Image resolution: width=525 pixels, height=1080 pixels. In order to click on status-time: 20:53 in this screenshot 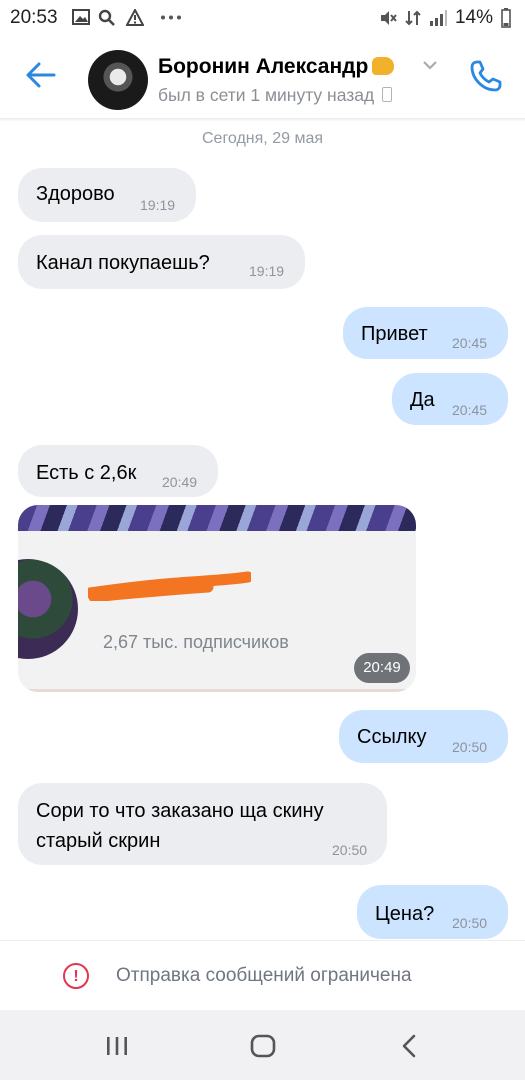, I will do `click(34, 17)`.